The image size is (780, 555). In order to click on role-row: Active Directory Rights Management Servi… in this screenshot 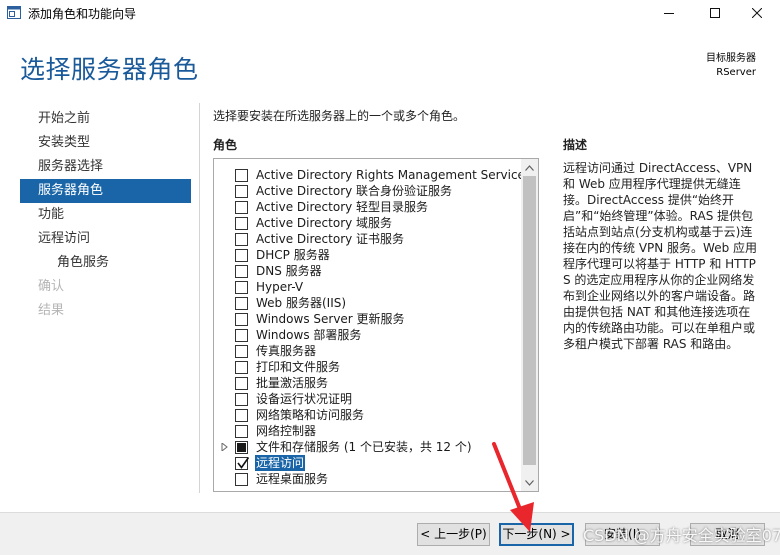, I will do `click(372, 175)`.